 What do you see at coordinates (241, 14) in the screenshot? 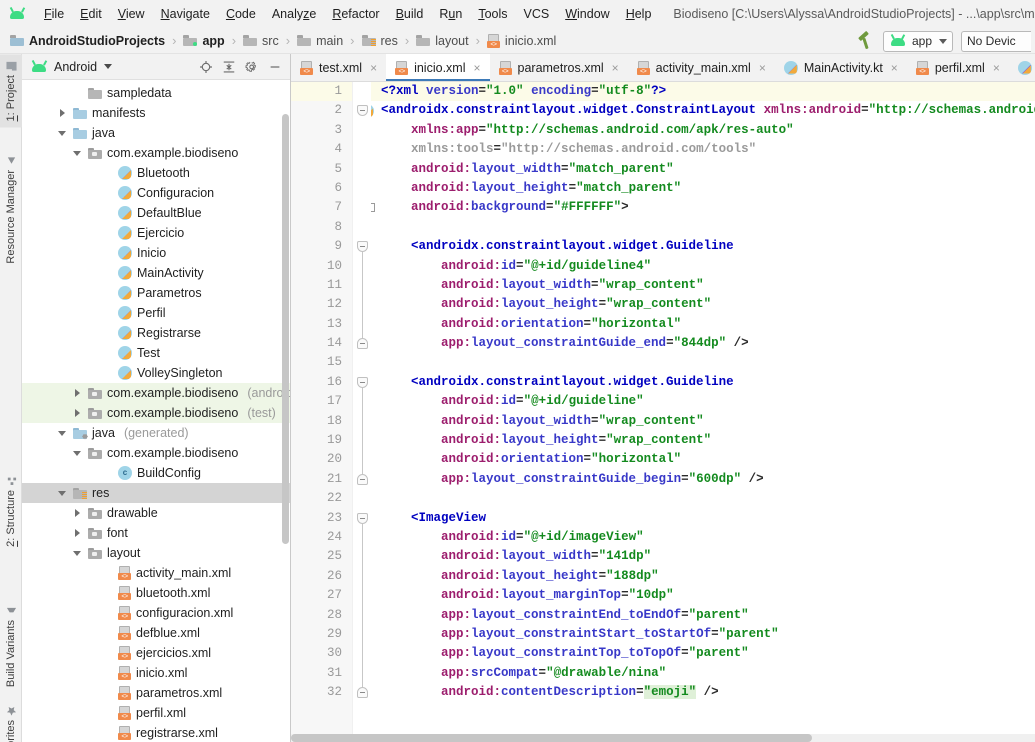
I see `menu-item-code: Code` at bounding box center [241, 14].